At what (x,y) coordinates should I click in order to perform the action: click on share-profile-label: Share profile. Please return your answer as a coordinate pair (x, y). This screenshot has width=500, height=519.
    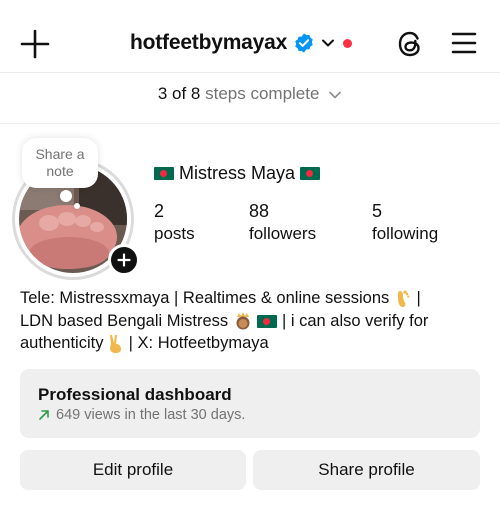
    Looking at the image, I should click on (366, 469).